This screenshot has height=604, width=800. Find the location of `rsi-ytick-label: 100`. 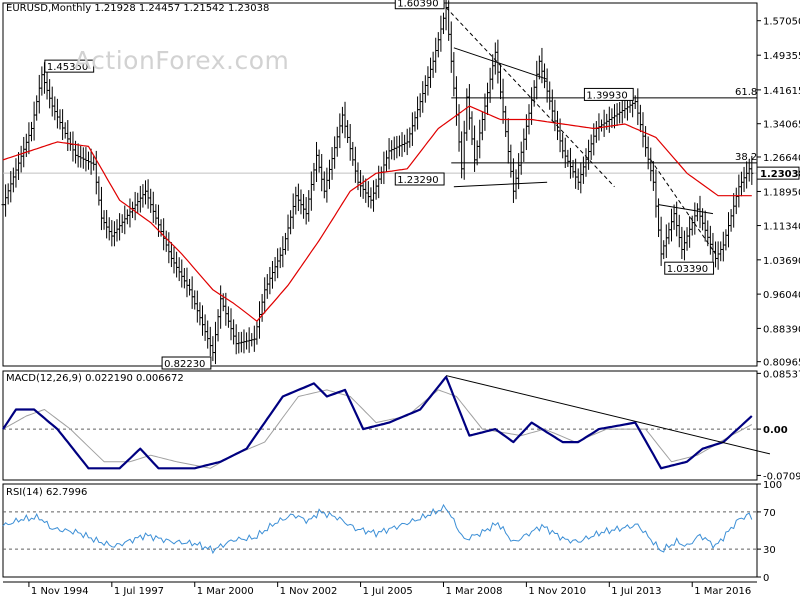

rsi-ytick-label: 100 is located at coordinates (772, 485).